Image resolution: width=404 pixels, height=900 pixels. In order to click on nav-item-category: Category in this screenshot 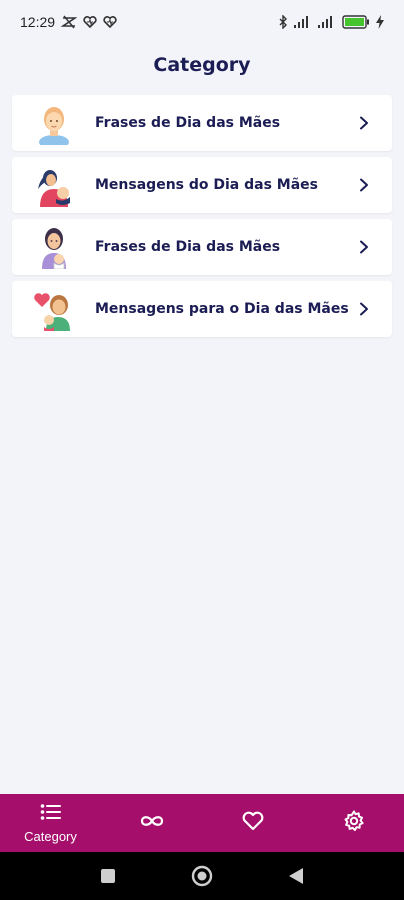, I will do `click(51, 823)`.